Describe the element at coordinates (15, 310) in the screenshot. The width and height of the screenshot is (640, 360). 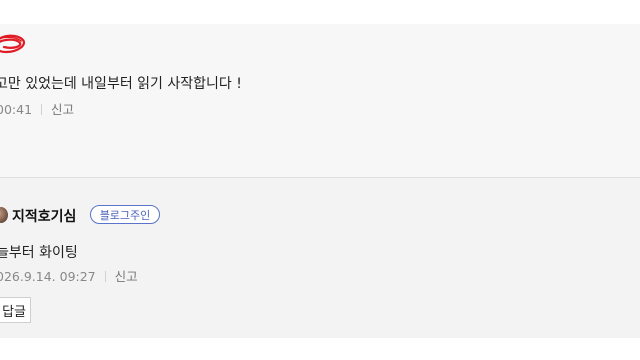
I see `reply-button: 답글` at that location.